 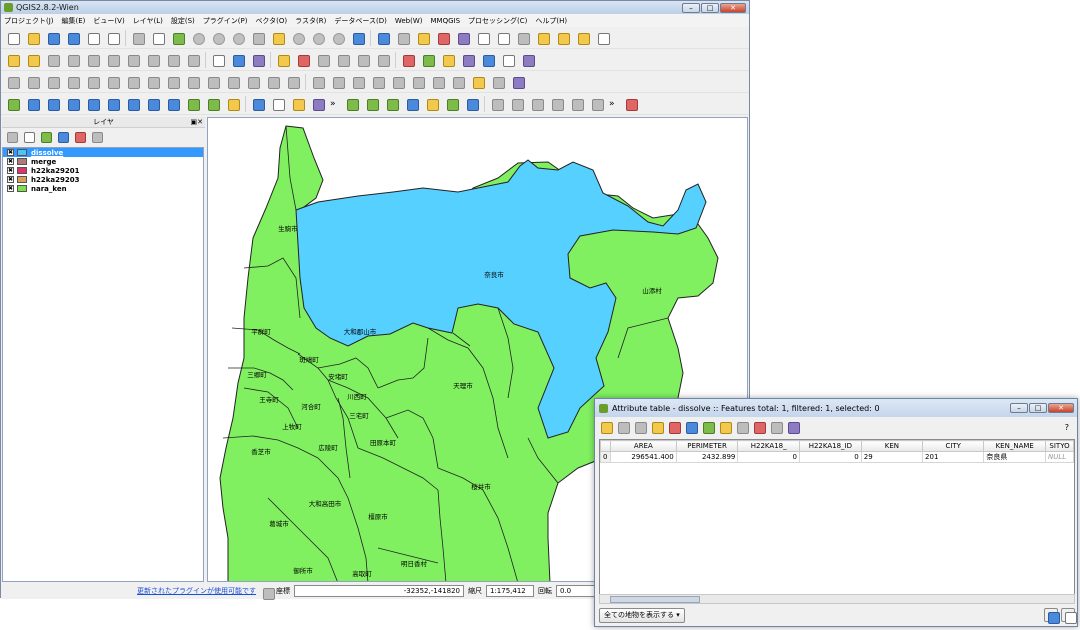 What do you see at coordinates (273, 82) in the screenshot?
I see `merge-attributes-icon` at bounding box center [273, 82].